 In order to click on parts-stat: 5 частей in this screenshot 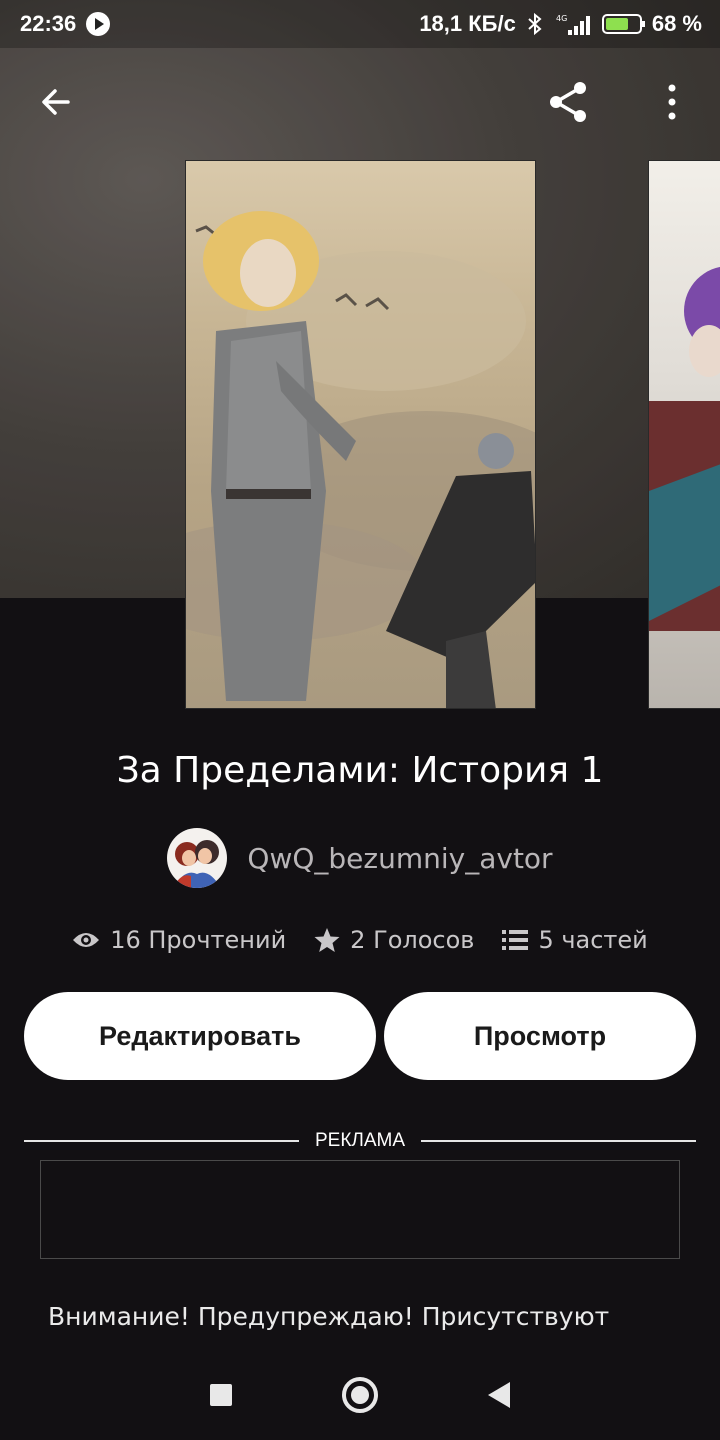, I will do `click(575, 940)`.